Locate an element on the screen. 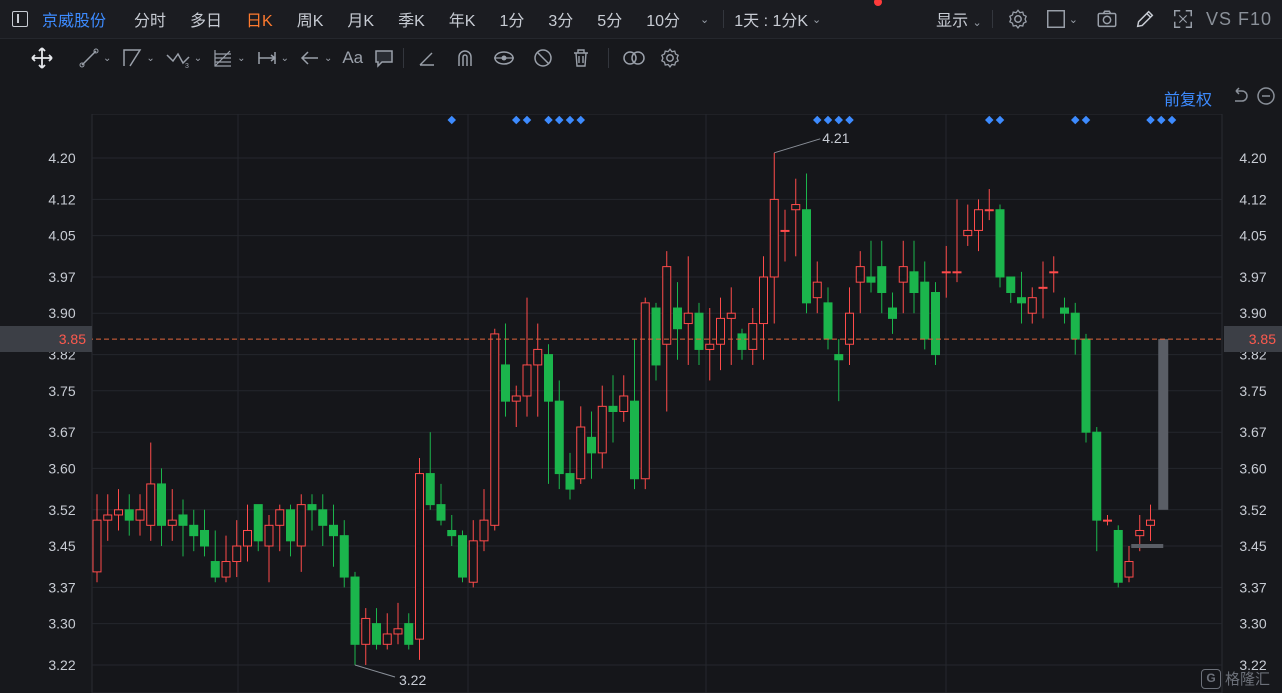 The height and width of the screenshot is (693, 1282). period-tab-0: 分时 is located at coordinates (150, 19).